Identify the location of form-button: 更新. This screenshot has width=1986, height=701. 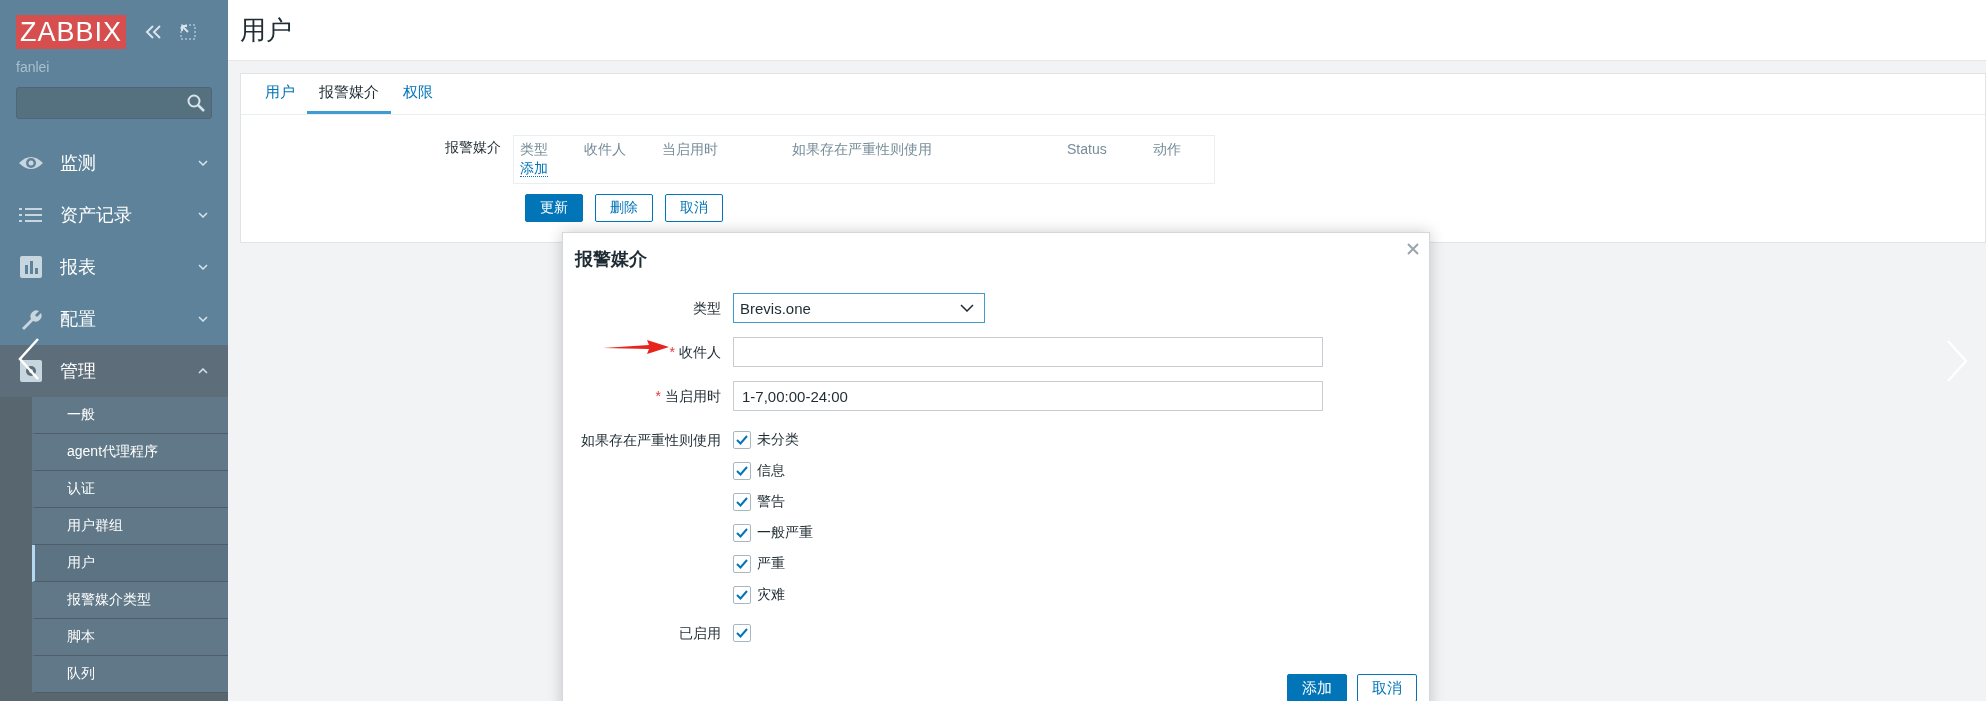
(554, 208).